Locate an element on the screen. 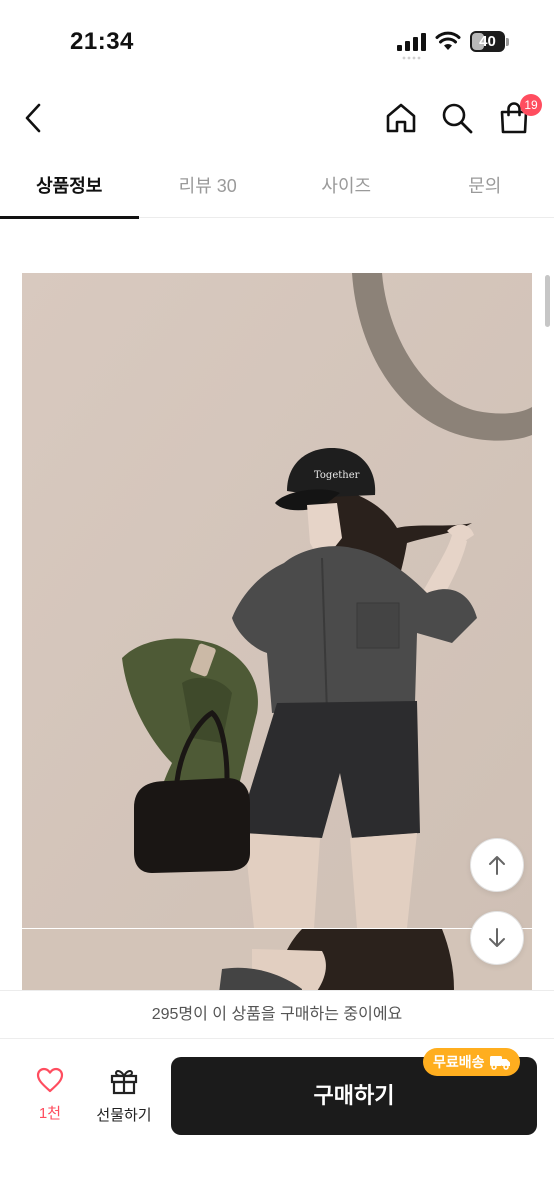 This screenshot has width=554, height=1200. battery-indicator: 40 is located at coordinates (490, 41).